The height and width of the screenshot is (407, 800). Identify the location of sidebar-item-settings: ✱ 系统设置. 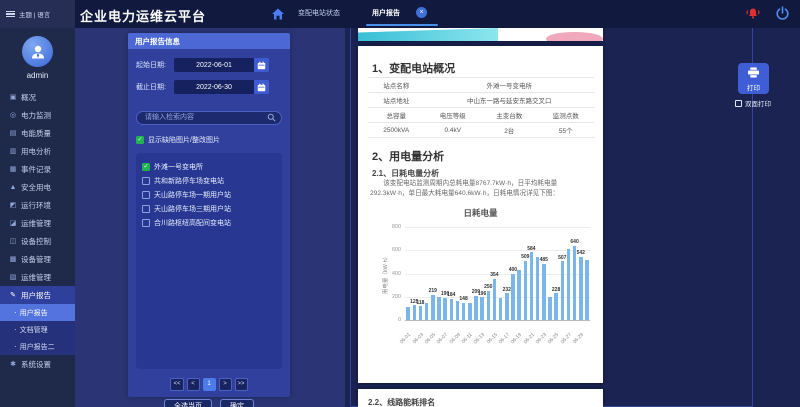
(37, 364).